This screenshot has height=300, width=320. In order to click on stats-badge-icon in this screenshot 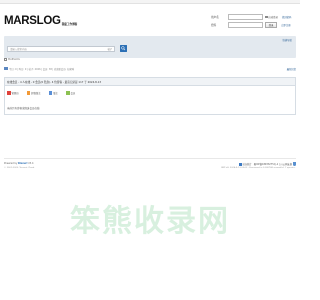, I will do `click(240, 164)`.